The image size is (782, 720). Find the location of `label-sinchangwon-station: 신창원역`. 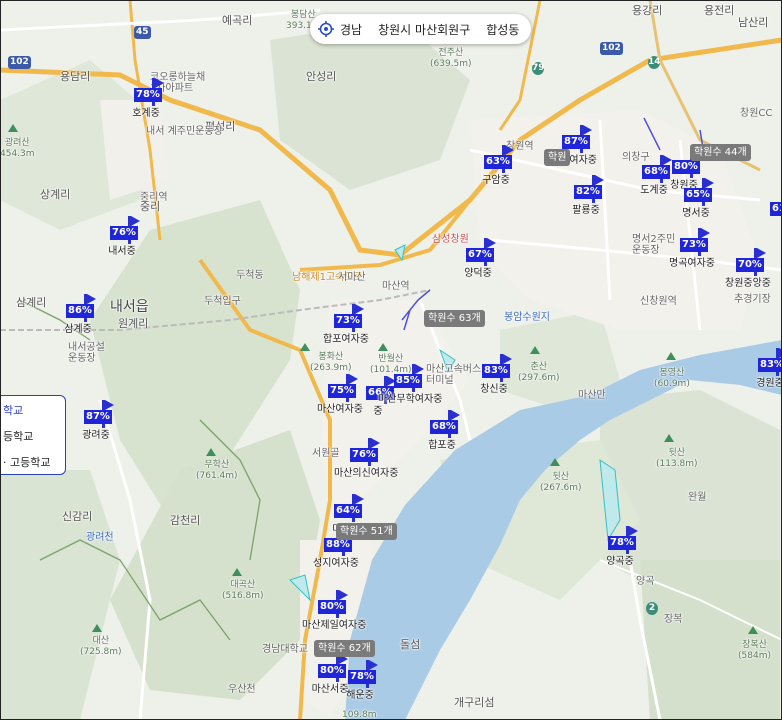

label-sinchangwon-station: 신창원역 is located at coordinates (658, 301).